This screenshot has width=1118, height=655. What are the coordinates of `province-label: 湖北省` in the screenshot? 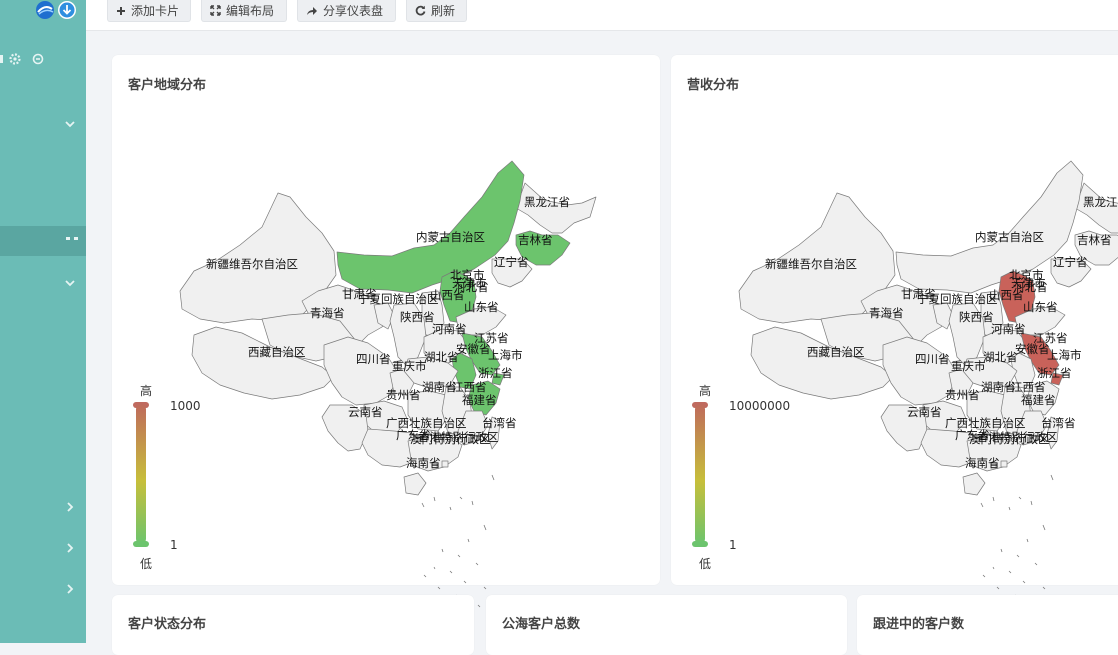 It's located at (441, 357).